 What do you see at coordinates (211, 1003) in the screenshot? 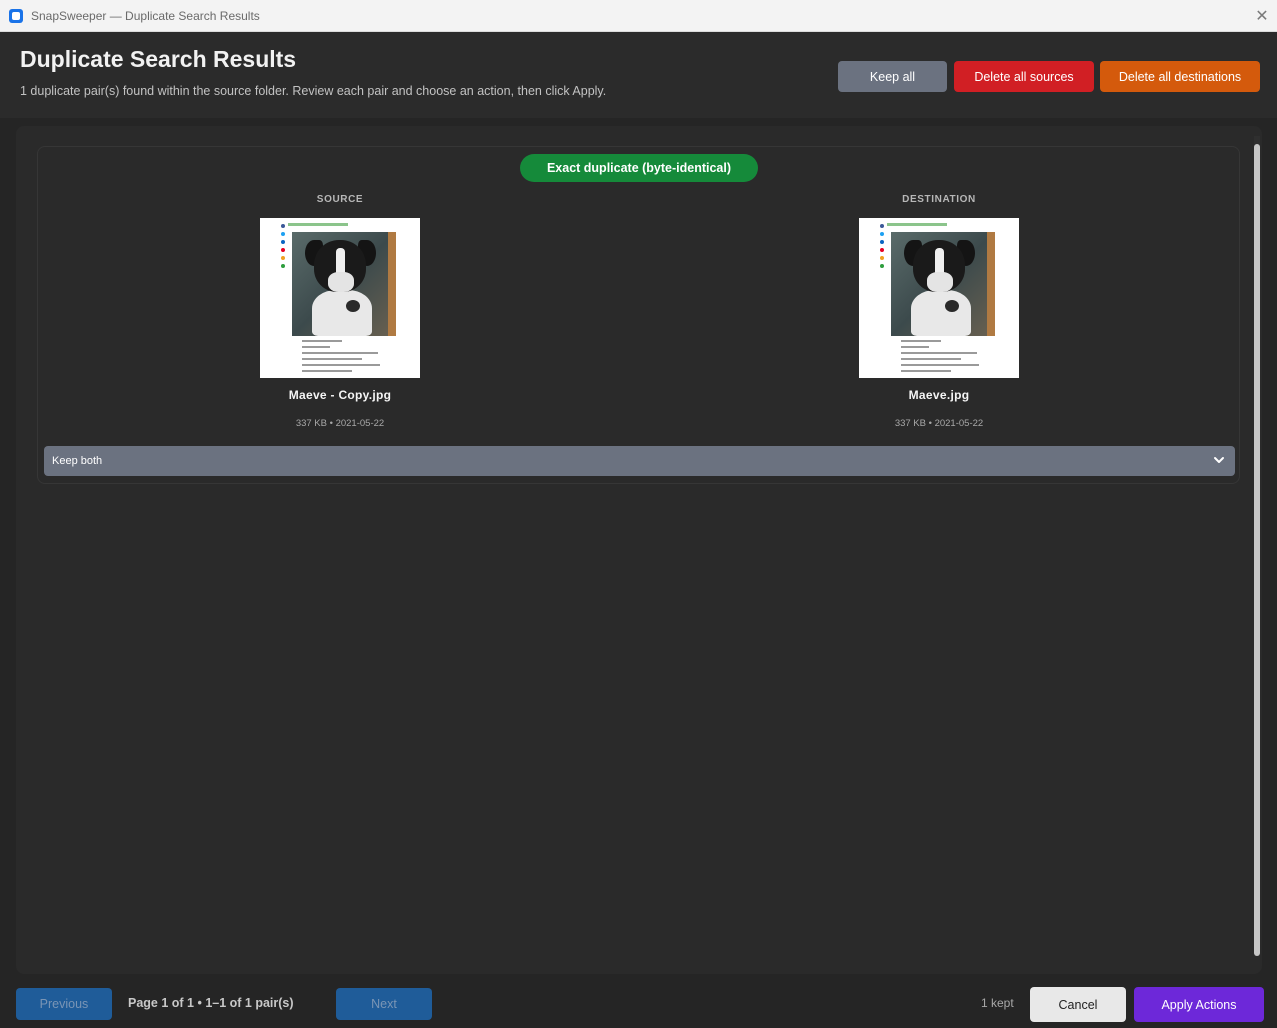
I see `pagination-info: Page 1 of 1 • 1–1 of 1 pair(s)` at bounding box center [211, 1003].